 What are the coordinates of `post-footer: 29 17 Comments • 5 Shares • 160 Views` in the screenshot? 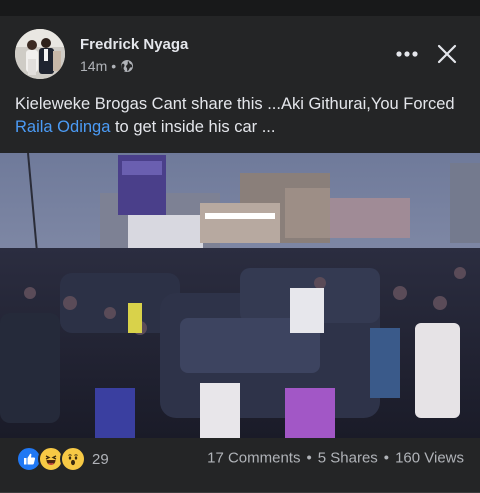 It's located at (240, 459).